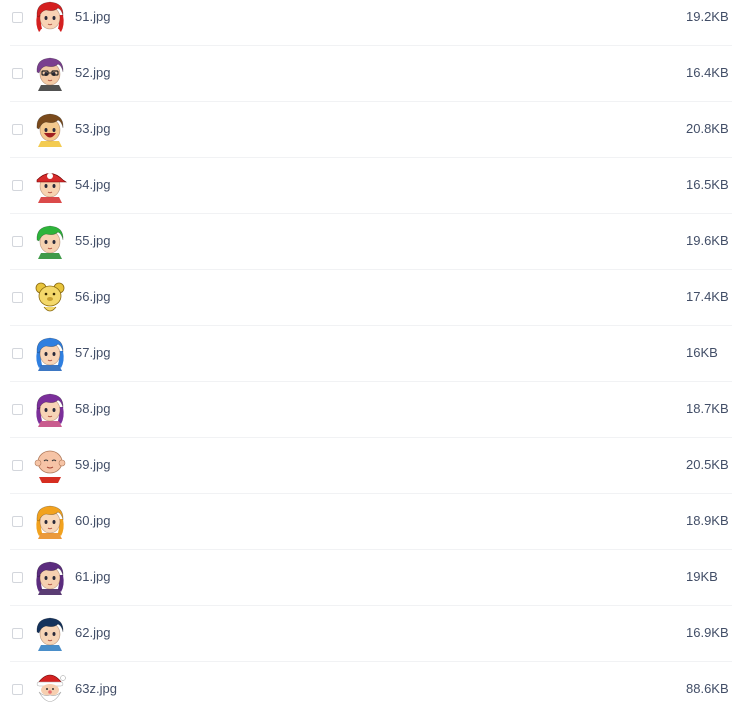  What do you see at coordinates (92, 17) in the screenshot?
I see `file-name: 51.jpg` at bounding box center [92, 17].